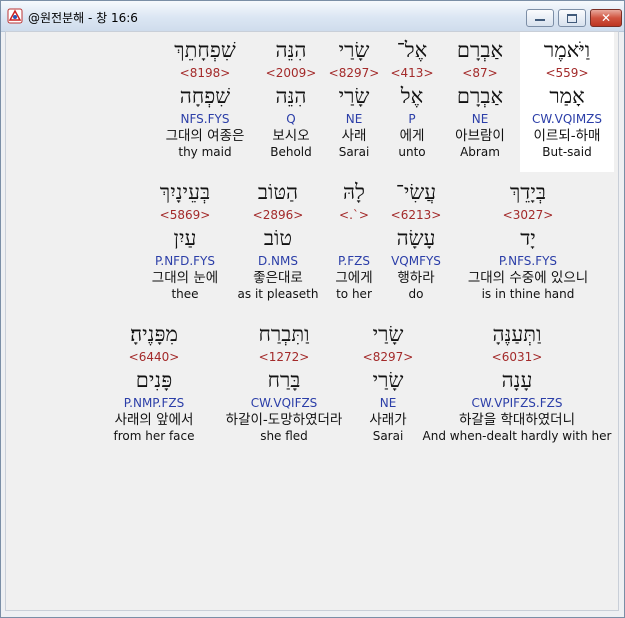 This screenshot has height=618, width=625. I want to click on strong-number: <2896>, so click(278, 215).